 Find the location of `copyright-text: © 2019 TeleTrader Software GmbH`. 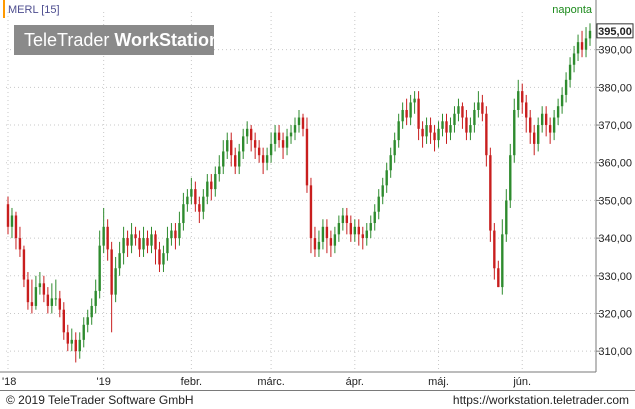

copyright-text: © 2019 TeleTrader Software GmbH is located at coordinates (100, 400).